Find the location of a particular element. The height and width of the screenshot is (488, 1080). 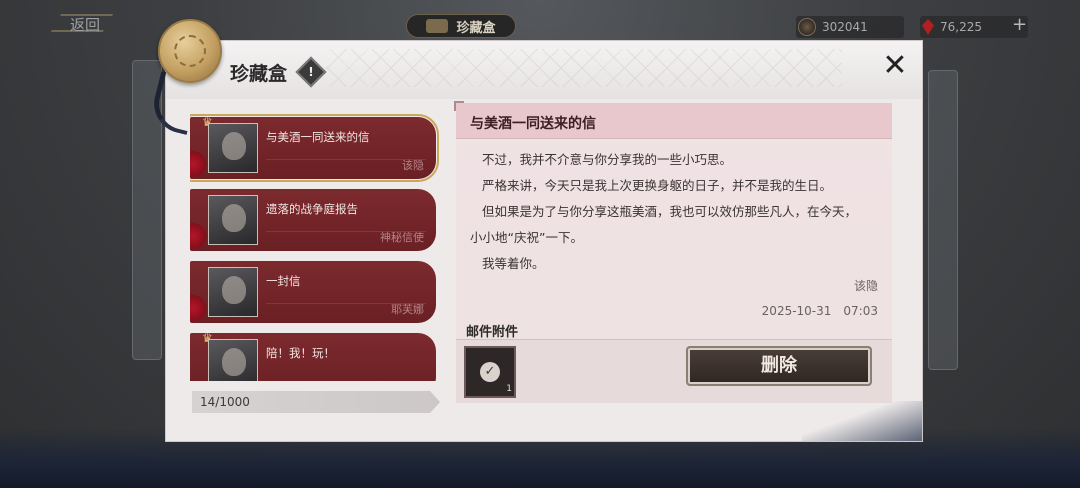

mail-count: 14/1000 is located at coordinates (316, 402).